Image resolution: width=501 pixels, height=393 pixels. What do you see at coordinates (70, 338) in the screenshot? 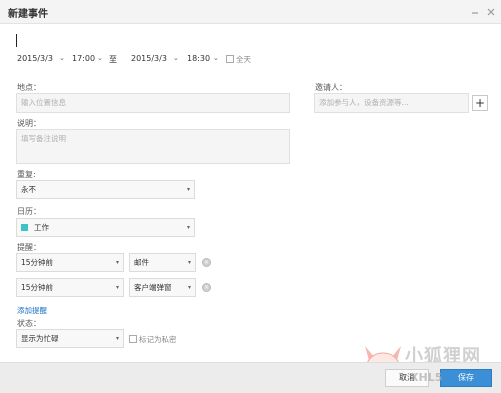
I see `status-select: 显示为忙碌 ▾` at bounding box center [70, 338].